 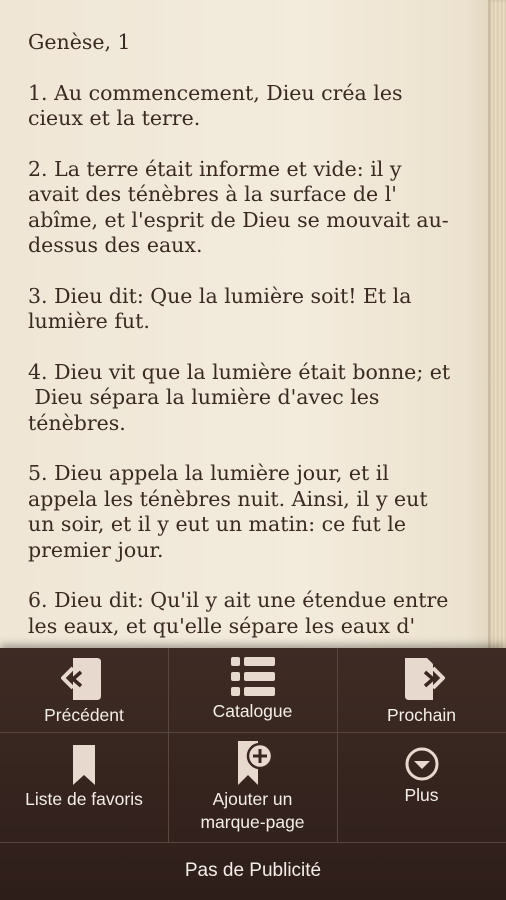 I want to click on page-next-icon, so click(x=422, y=679).